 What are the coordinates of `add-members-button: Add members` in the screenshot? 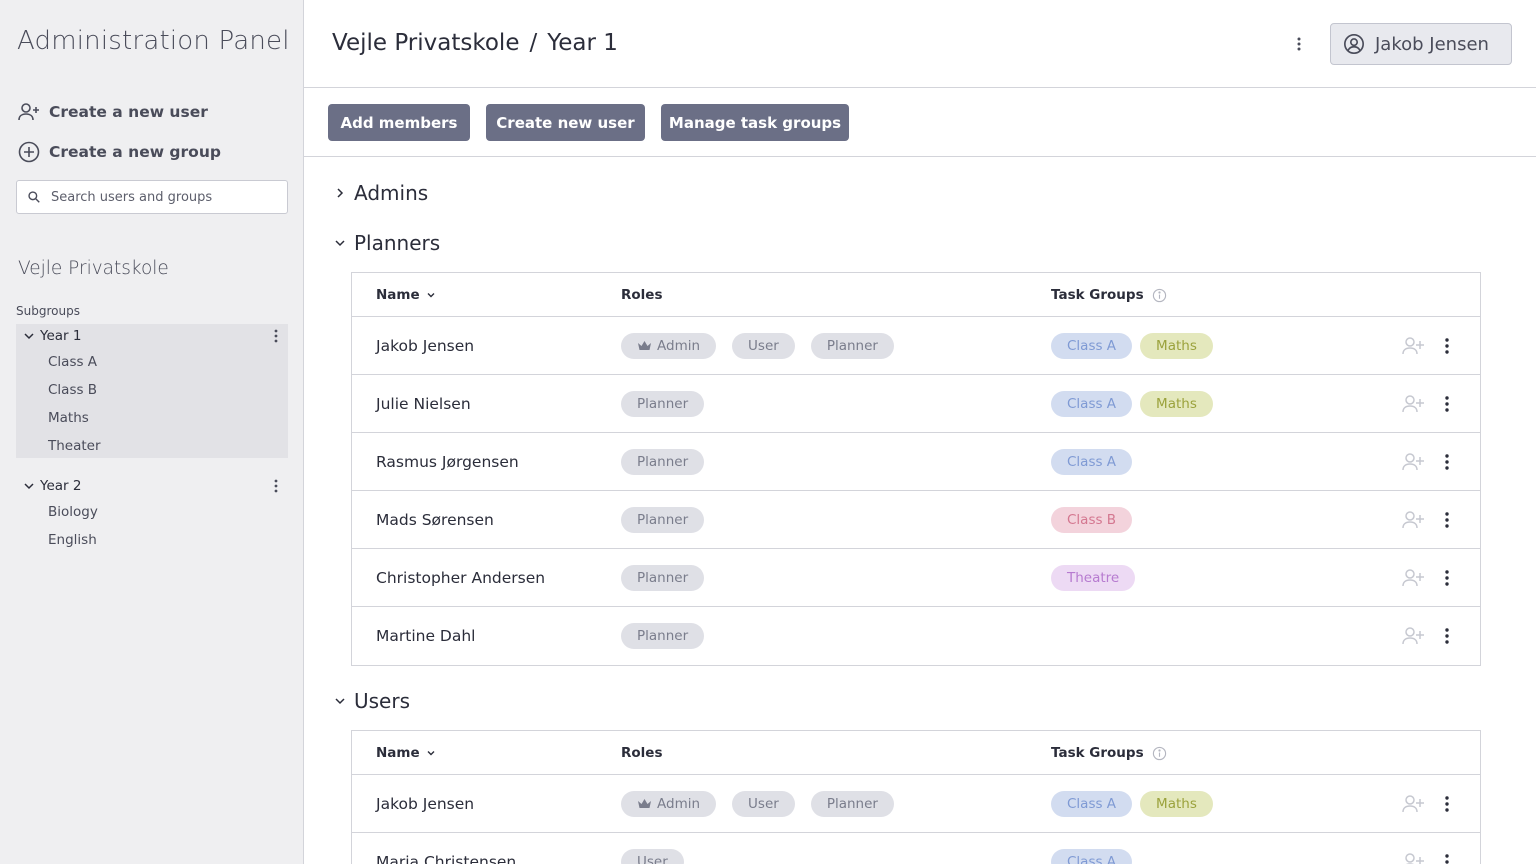 It's located at (399, 122).